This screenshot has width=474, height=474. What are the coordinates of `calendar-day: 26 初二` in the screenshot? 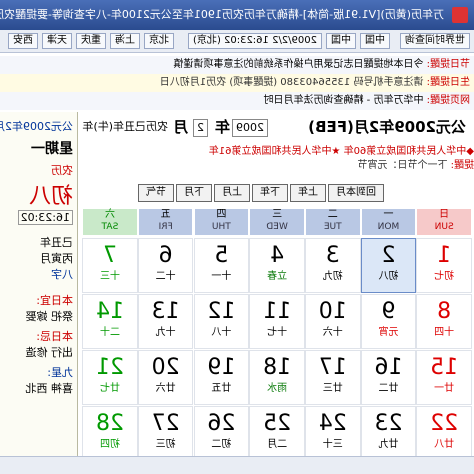 It's located at (221, 433).